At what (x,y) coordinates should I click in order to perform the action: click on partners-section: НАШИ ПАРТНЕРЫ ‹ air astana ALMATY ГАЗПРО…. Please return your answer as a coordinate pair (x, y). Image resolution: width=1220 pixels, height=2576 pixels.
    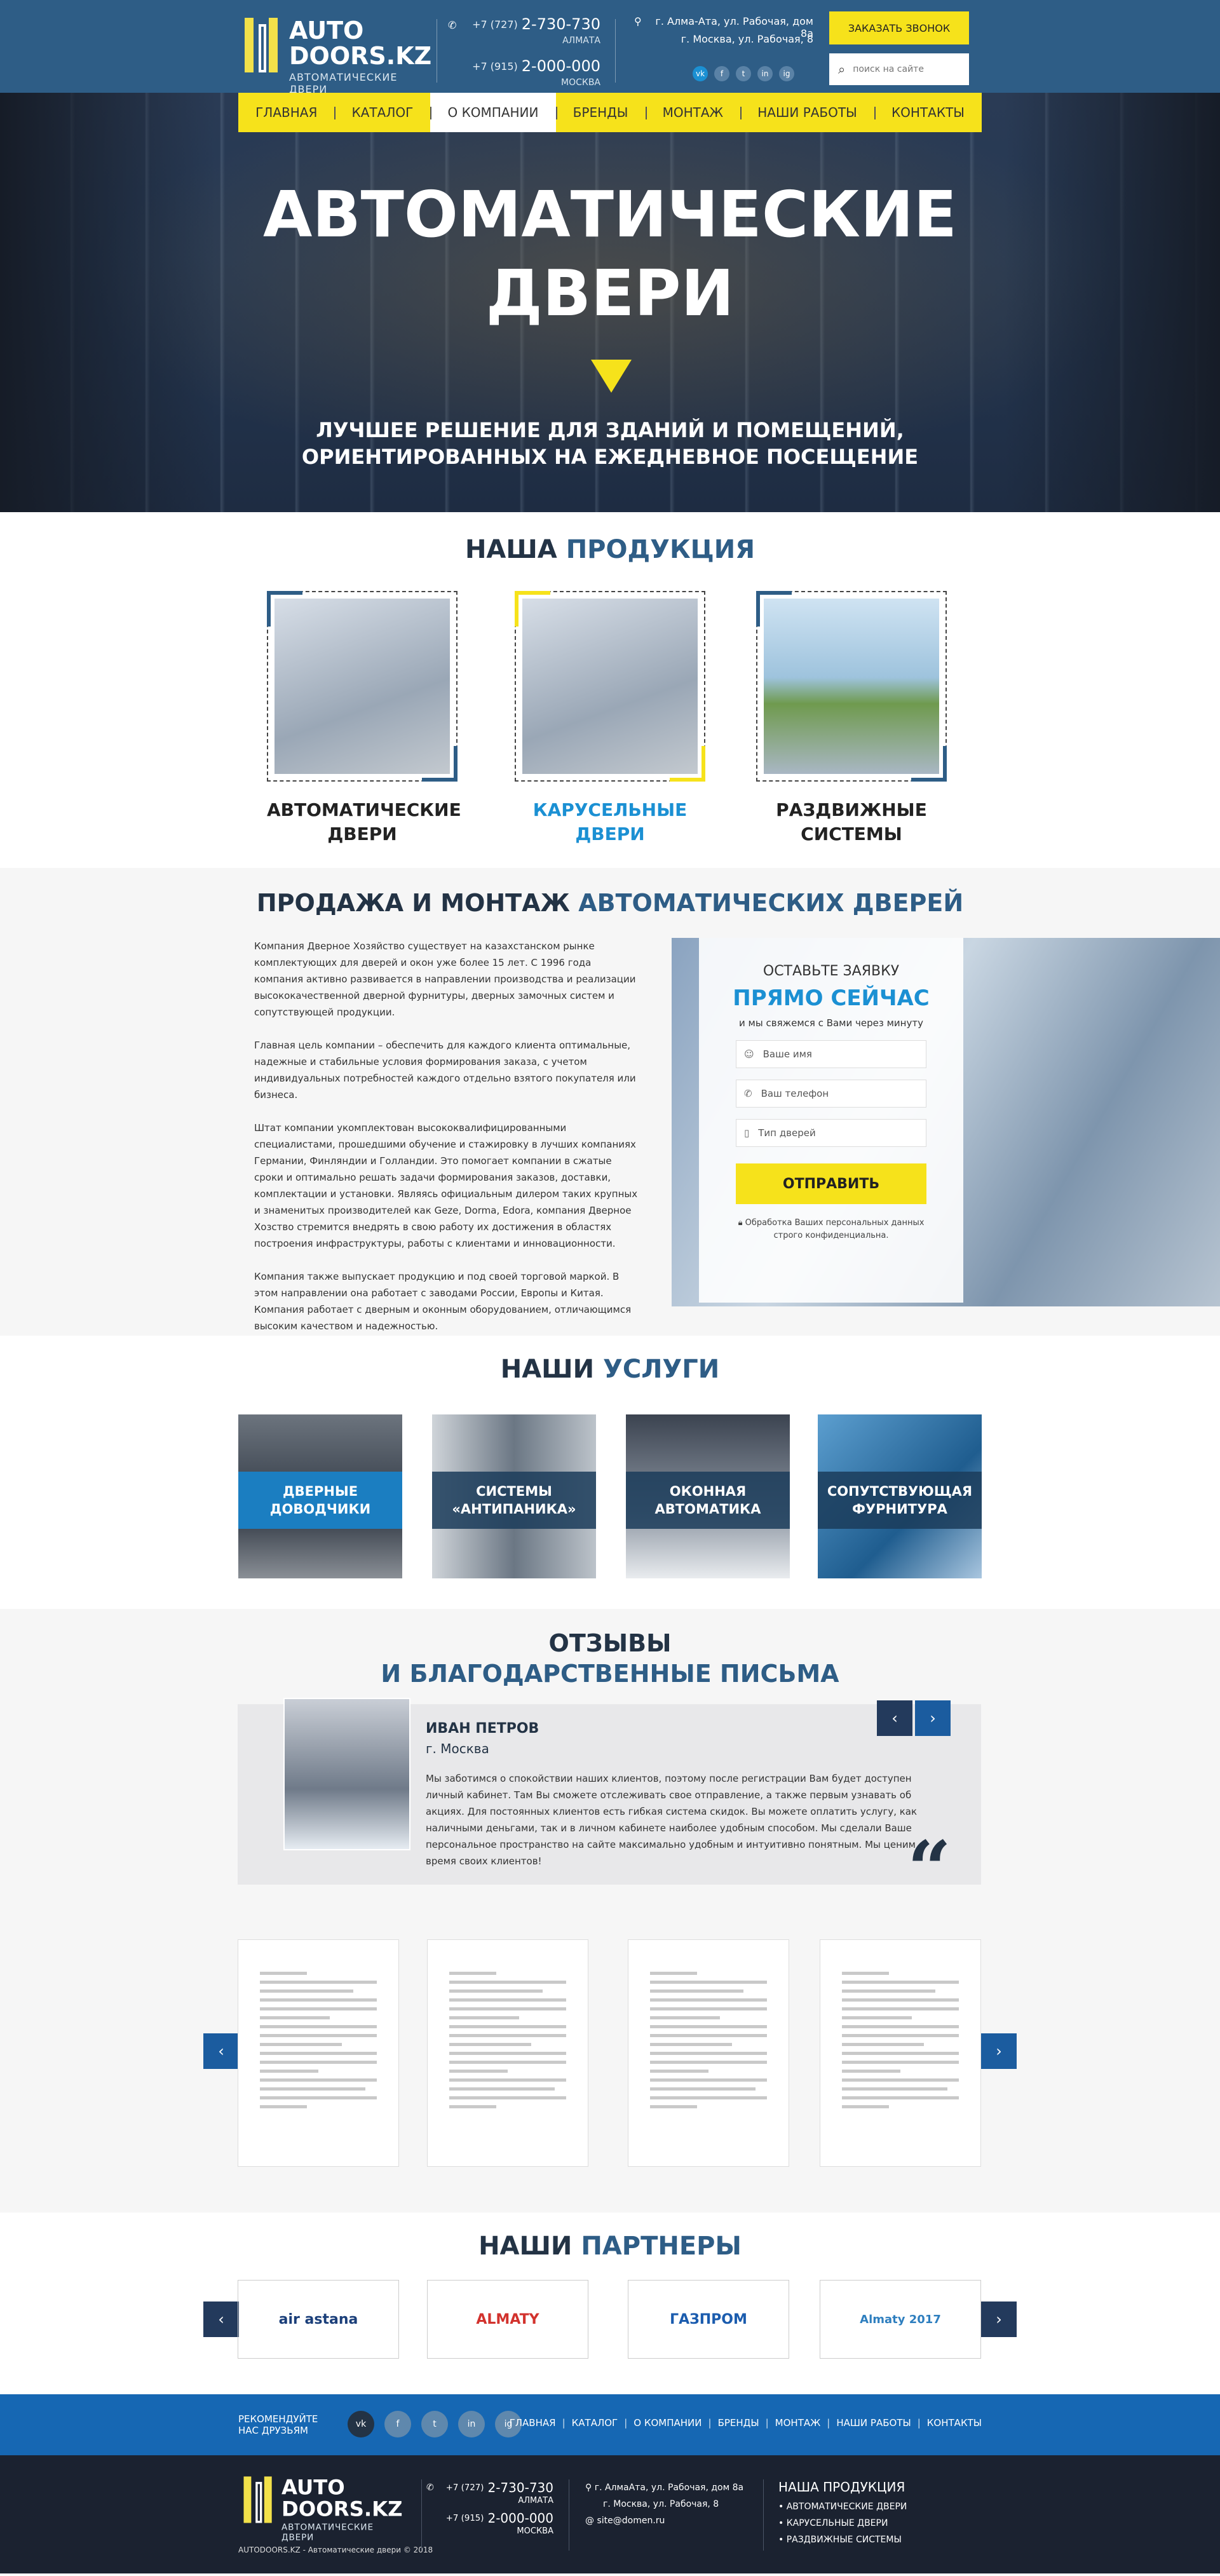
    Looking at the image, I should click on (610, 2303).